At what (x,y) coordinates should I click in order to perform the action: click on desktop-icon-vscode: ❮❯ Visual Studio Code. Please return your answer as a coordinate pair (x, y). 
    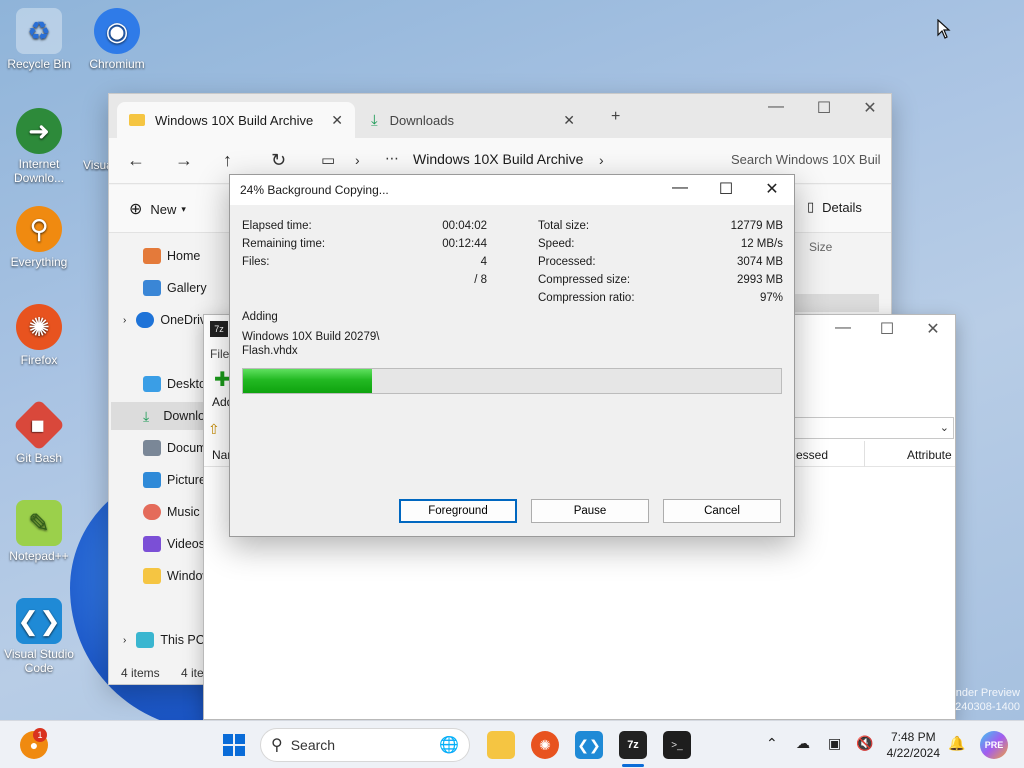
    Looking at the image, I should click on (39, 636).